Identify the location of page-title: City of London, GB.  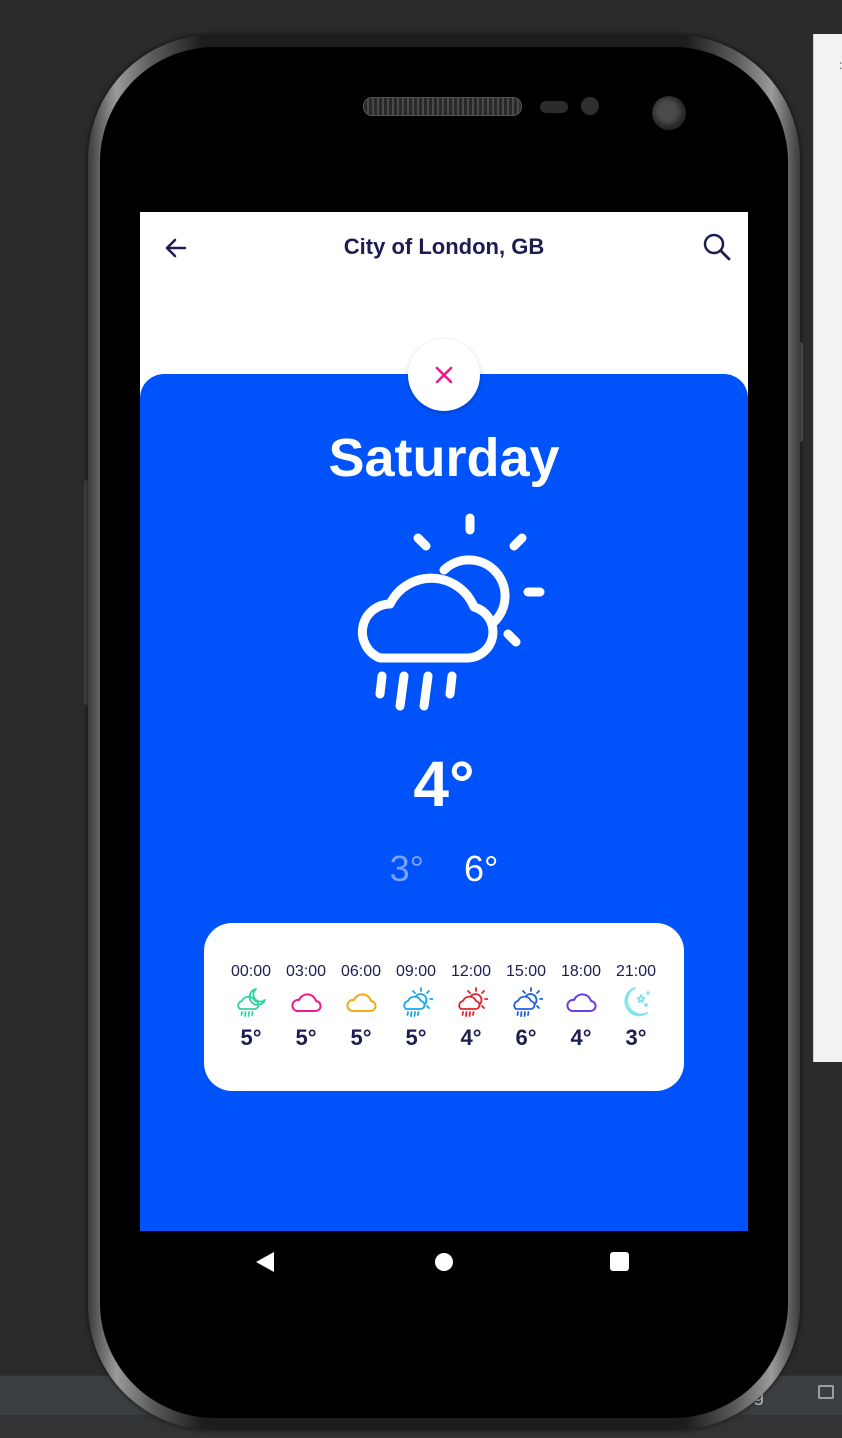
(444, 246).